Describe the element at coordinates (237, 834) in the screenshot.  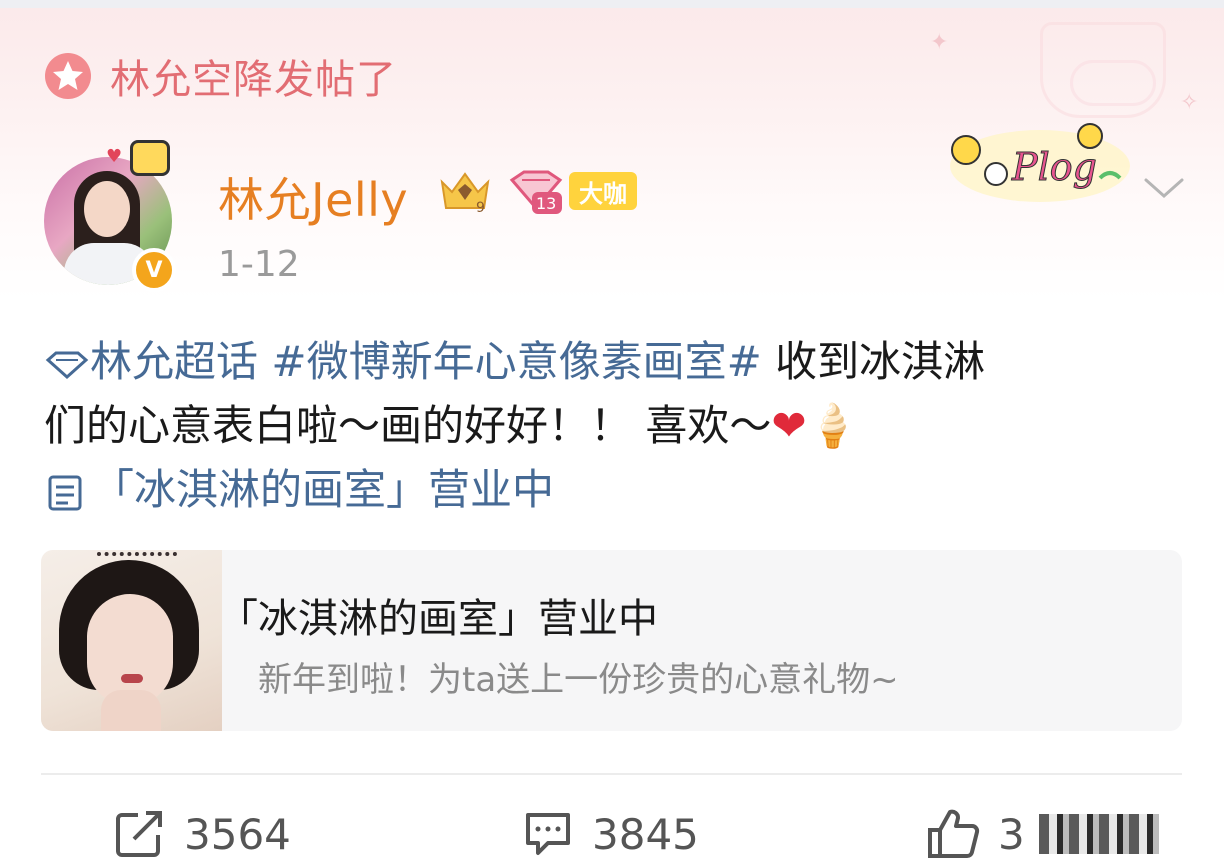
I see `repost-count: 3564` at that location.